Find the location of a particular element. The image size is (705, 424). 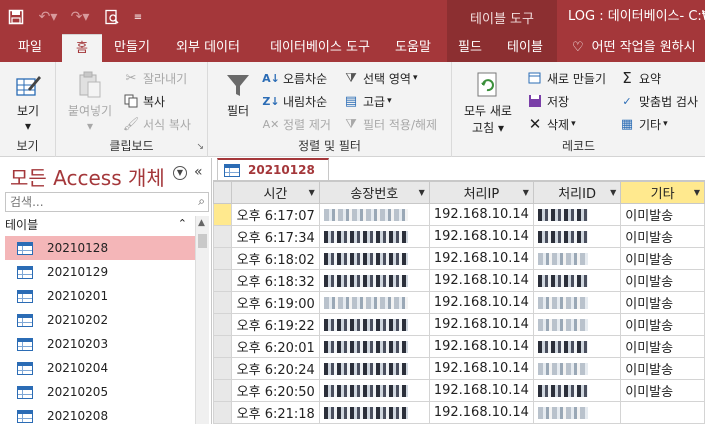

customize-qat-icon: ≡ is located at coordinates (138, 17).